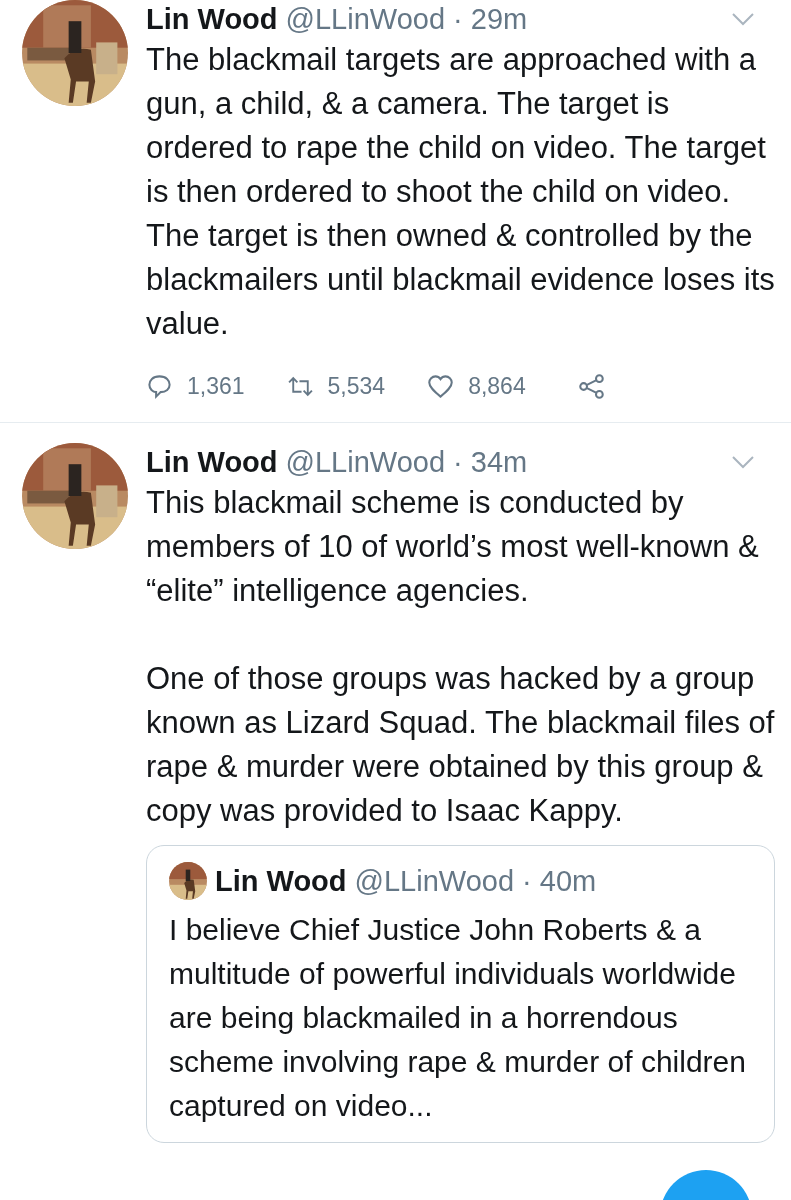 The width and height of the screenshot is (791, 1200). I want to click on heart-icon, so click(441, 386).